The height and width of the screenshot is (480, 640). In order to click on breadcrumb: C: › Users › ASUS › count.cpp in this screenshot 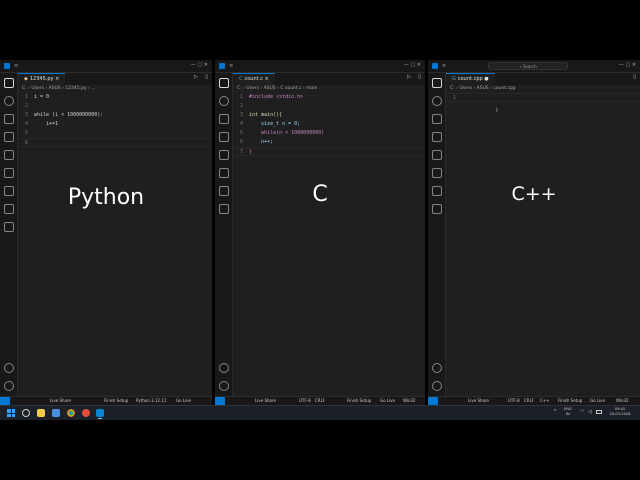, I will do `click(545, 89)`.